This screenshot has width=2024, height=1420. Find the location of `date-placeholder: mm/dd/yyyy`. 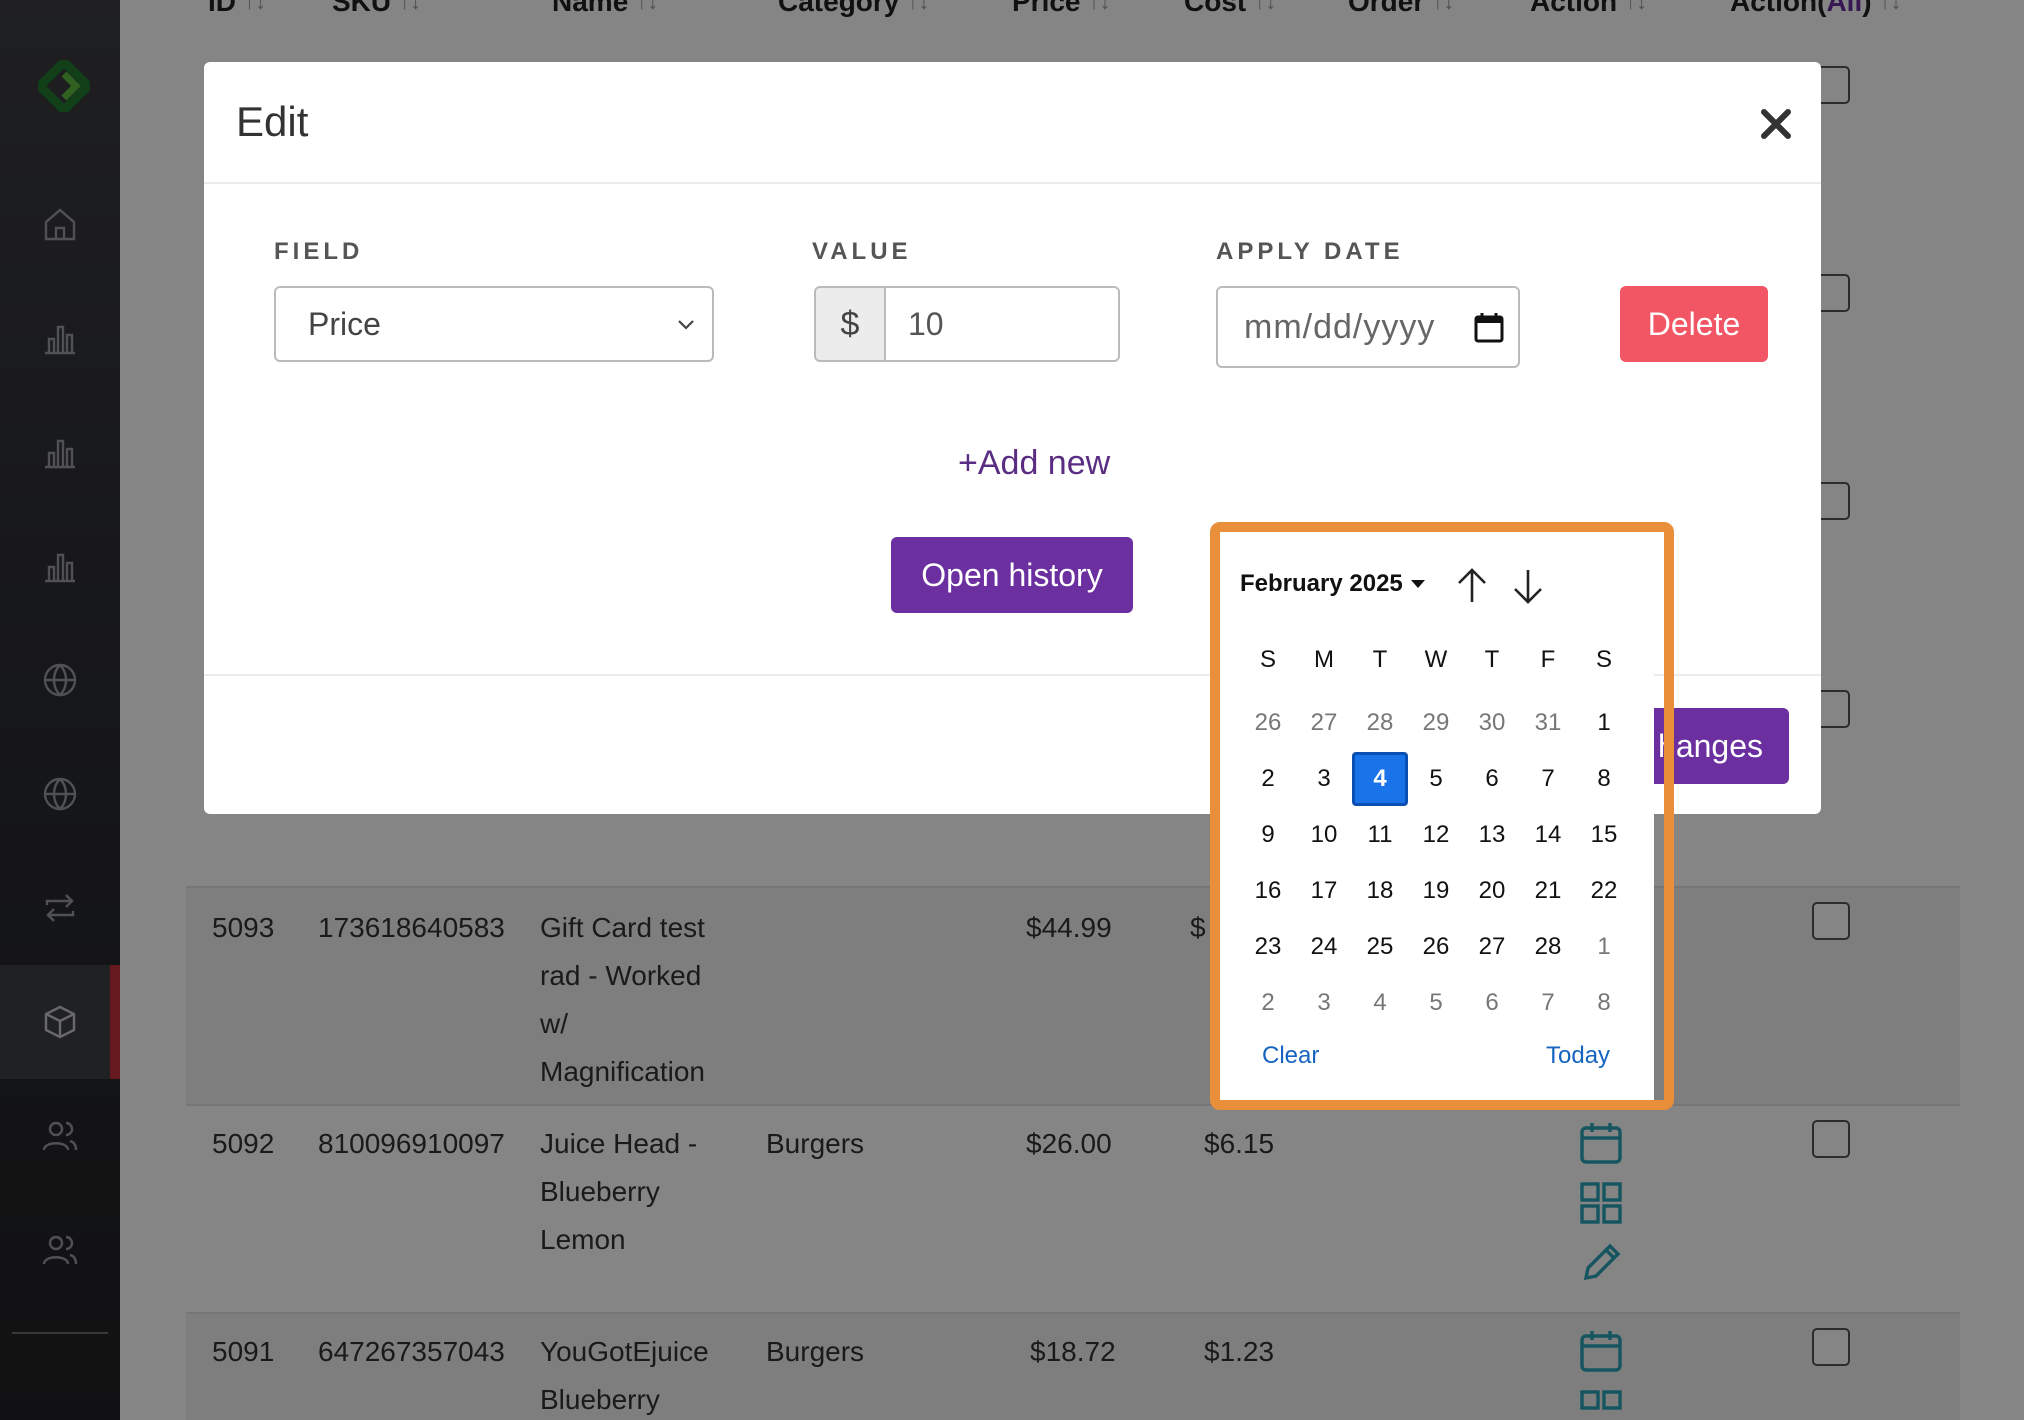

date-placeholder: mm/dd/yyyy is located at coordinates (1340, 326).